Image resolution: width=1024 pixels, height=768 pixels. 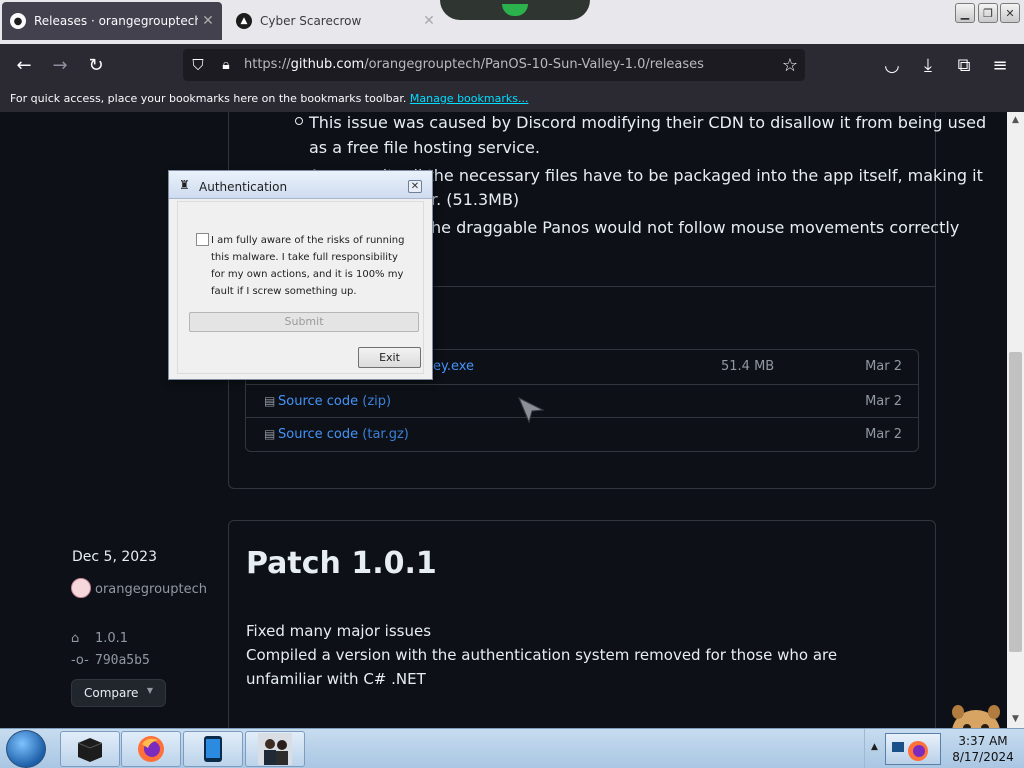 I want to click on release-note-line: as a free file hosting service., so click(x=424, y=147).